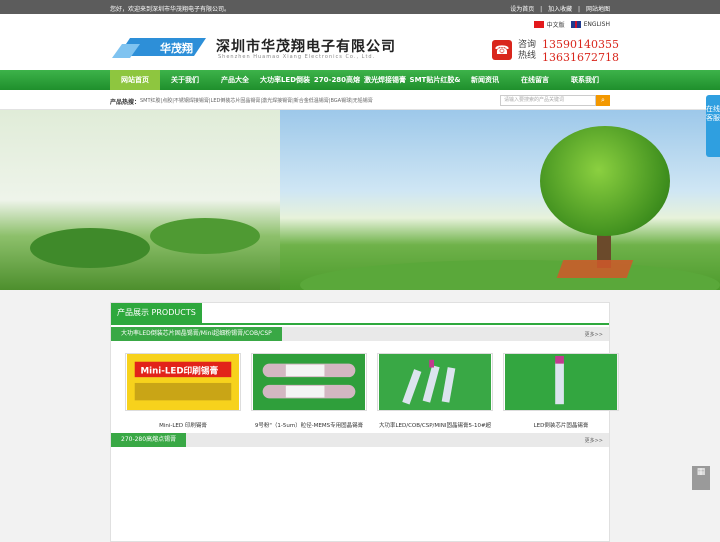  I want to click on nav-news: 新闻资讯, so click(485, 80).